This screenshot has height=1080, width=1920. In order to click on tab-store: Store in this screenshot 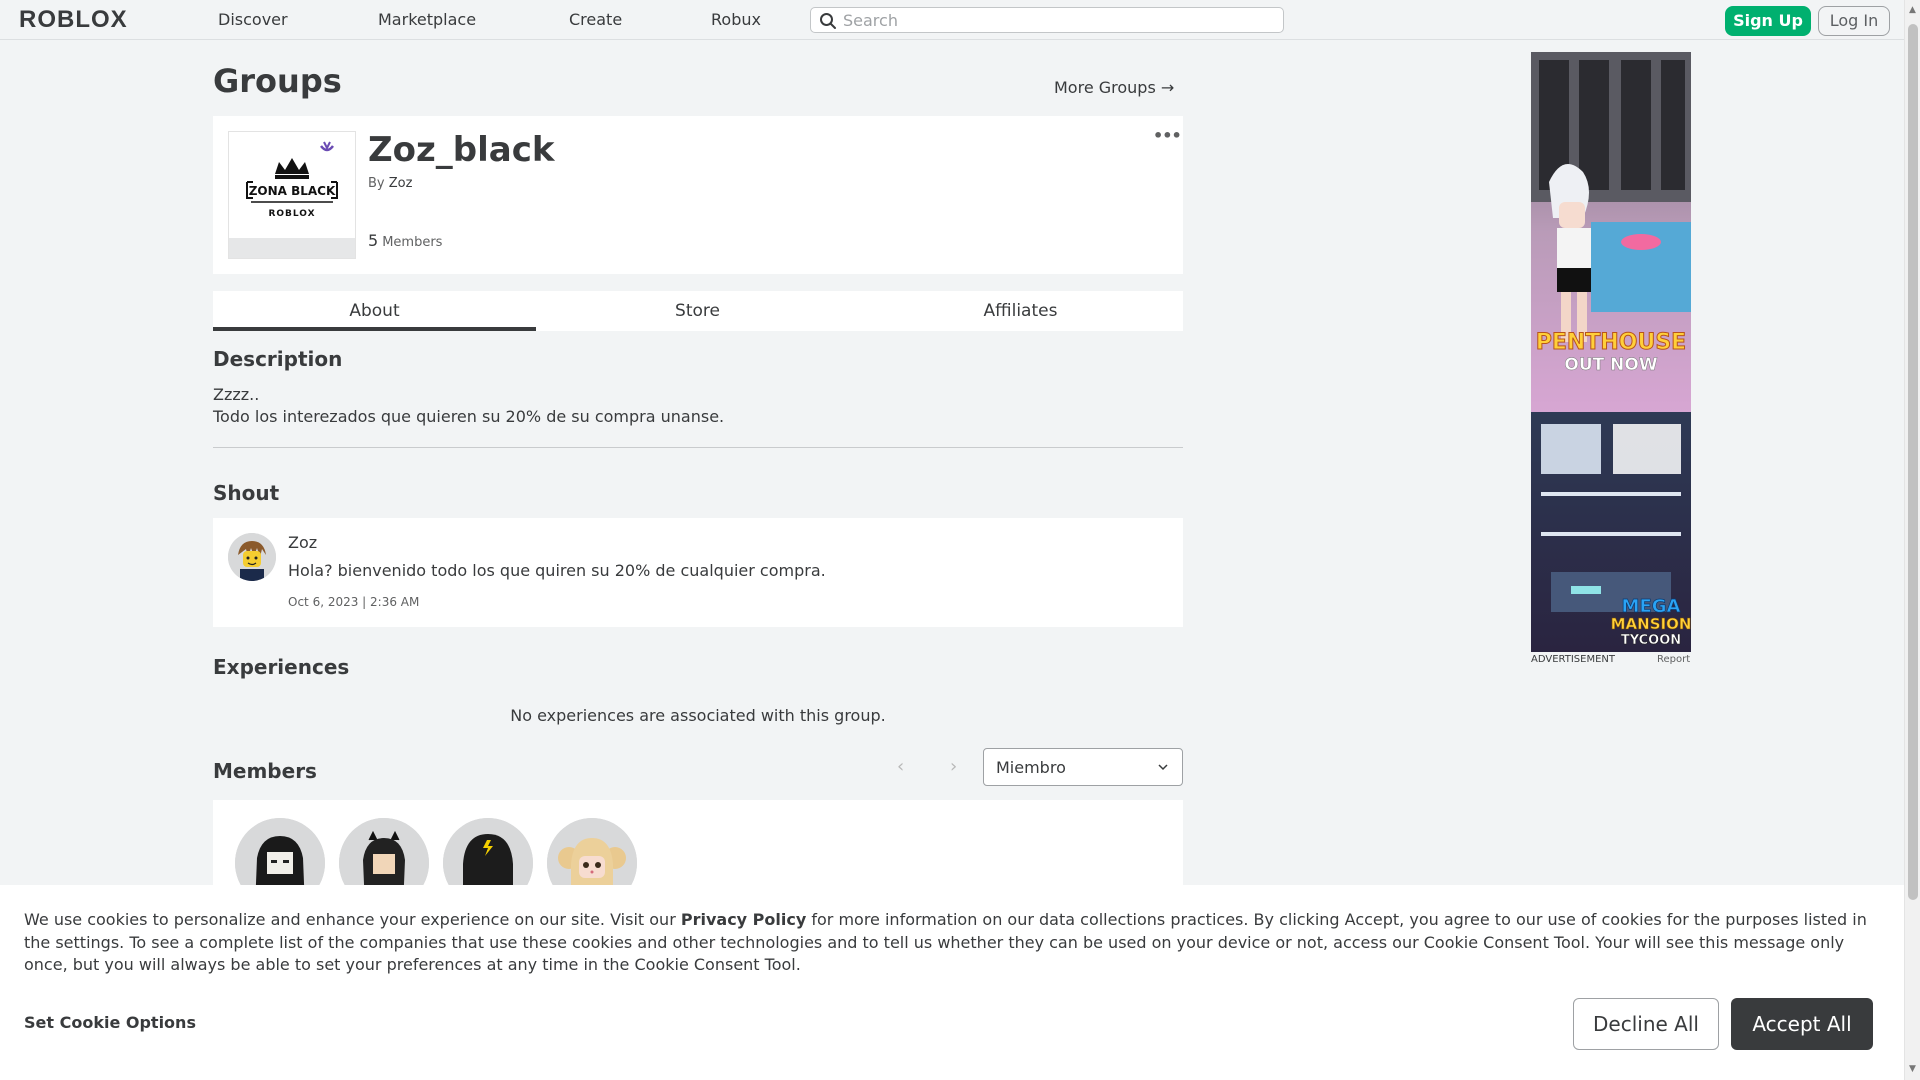, I will do `click(697, 311)`.